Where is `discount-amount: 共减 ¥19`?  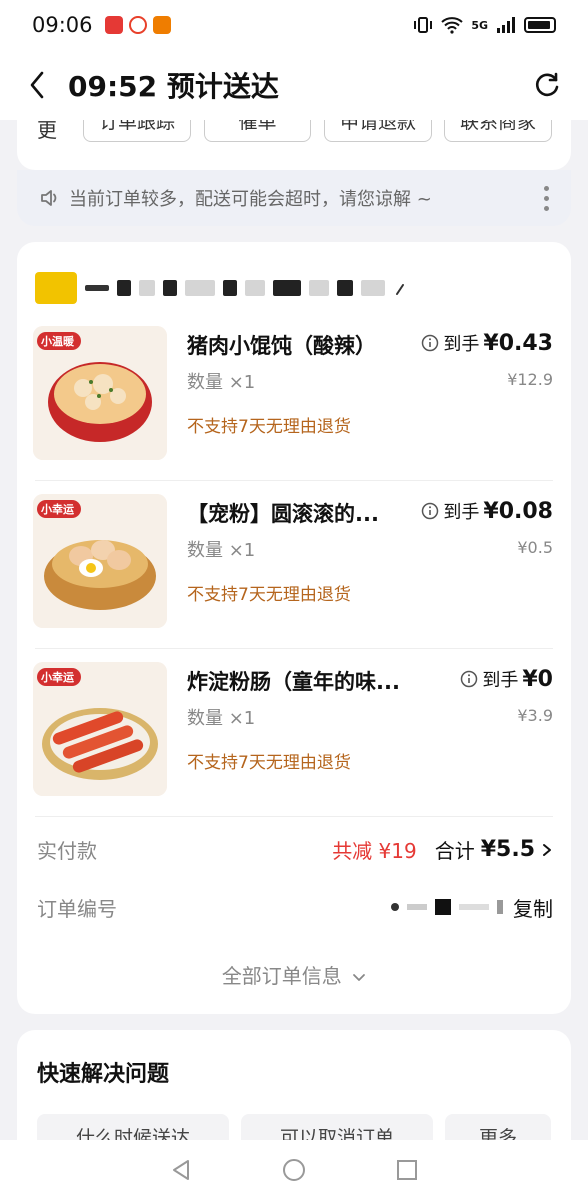 discount-amount: 共减 ¥19 is located at coordinates (374, 850).